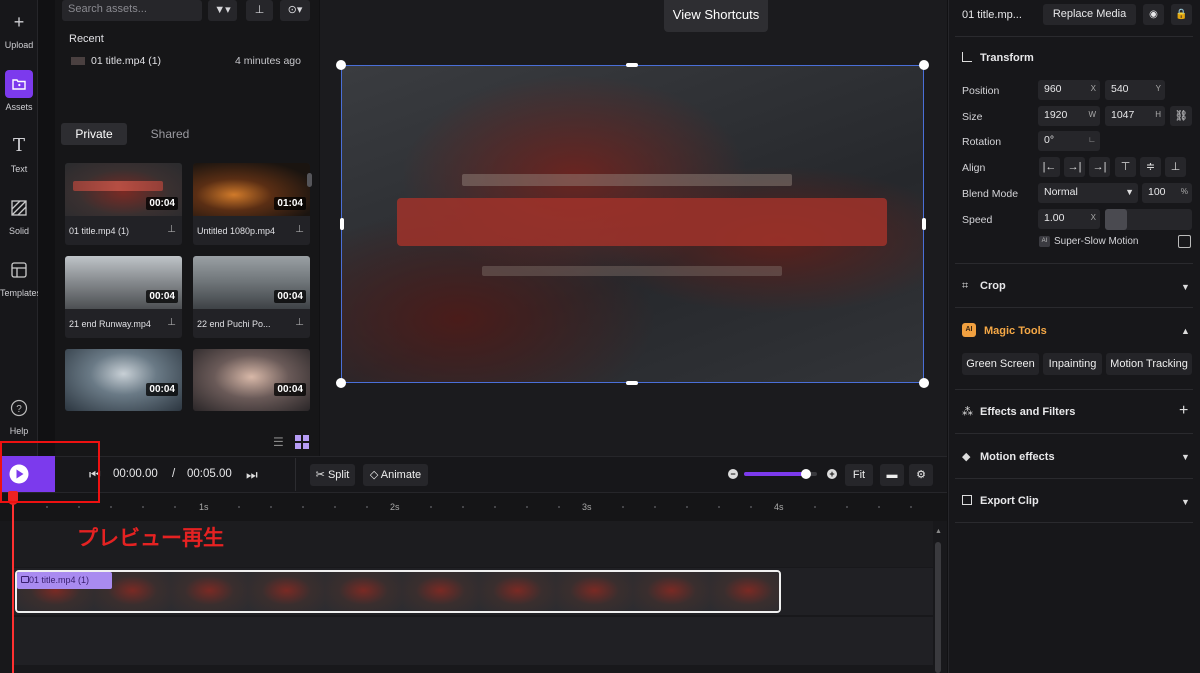 The width and height of the screenshot is (1200, 673). Describe the element at coordinates (938, 531) in the screenshot. I see `scroll-up-icon: ▲` at that location.